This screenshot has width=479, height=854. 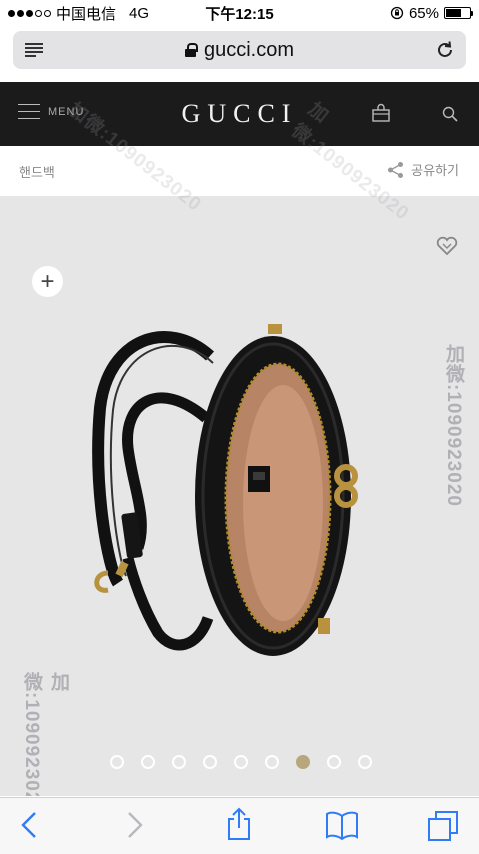 What do you see at coordinates (47, 281) in the screenshot?
I see `zoom-plus-button: +` at bounding box center [47, 281].